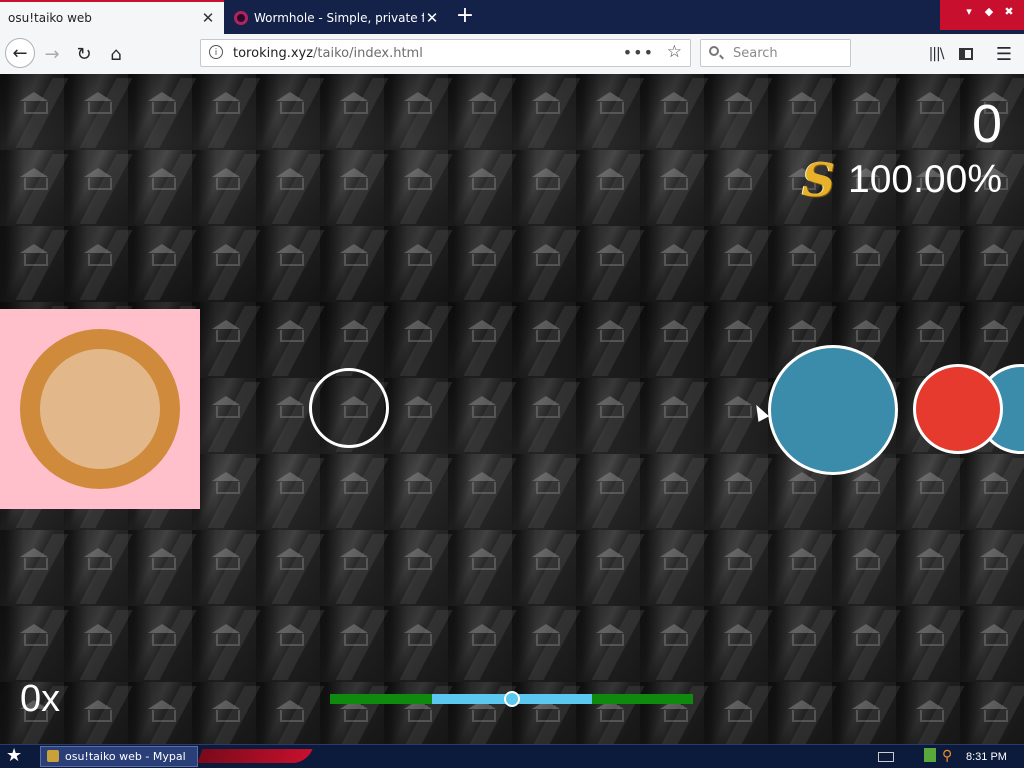  I want to click on drum-face, so click(100, 409).